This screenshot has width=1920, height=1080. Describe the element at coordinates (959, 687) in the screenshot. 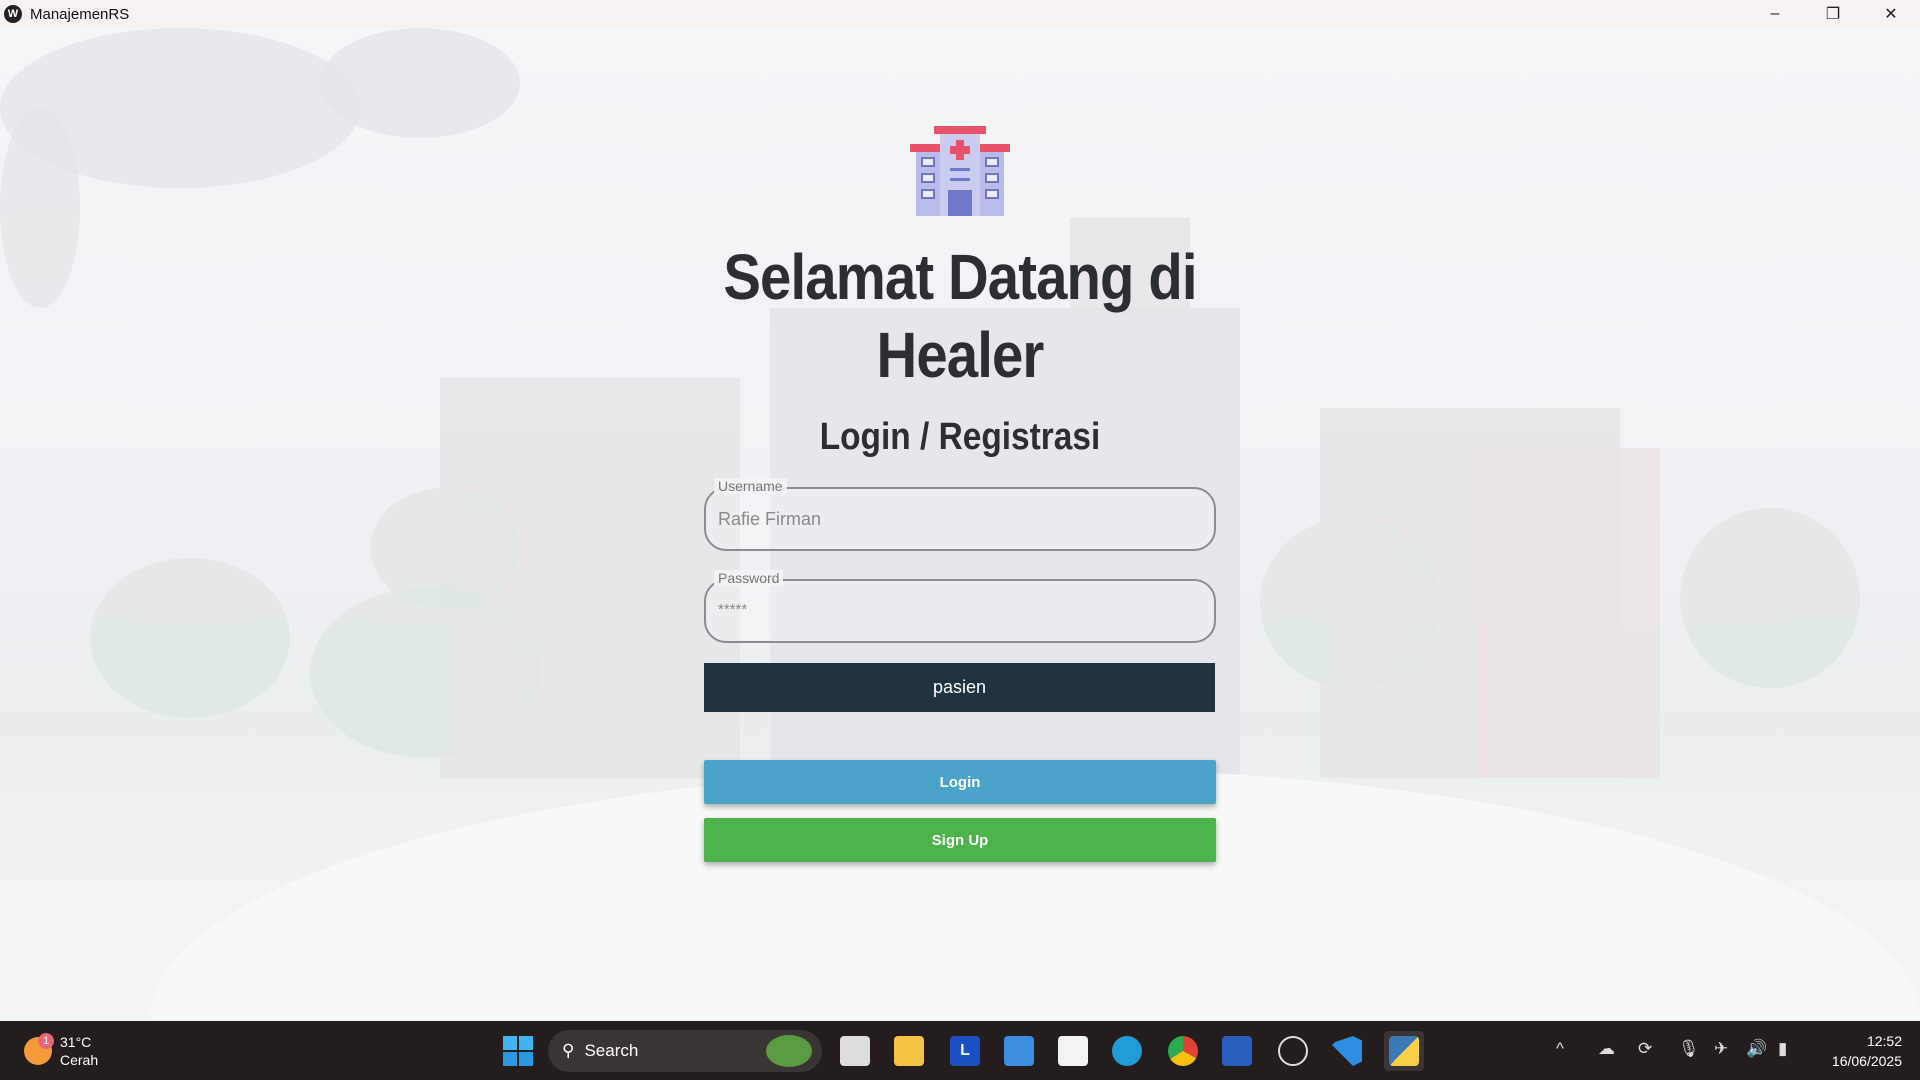

I see `role-dropdown: pasien` at that location.